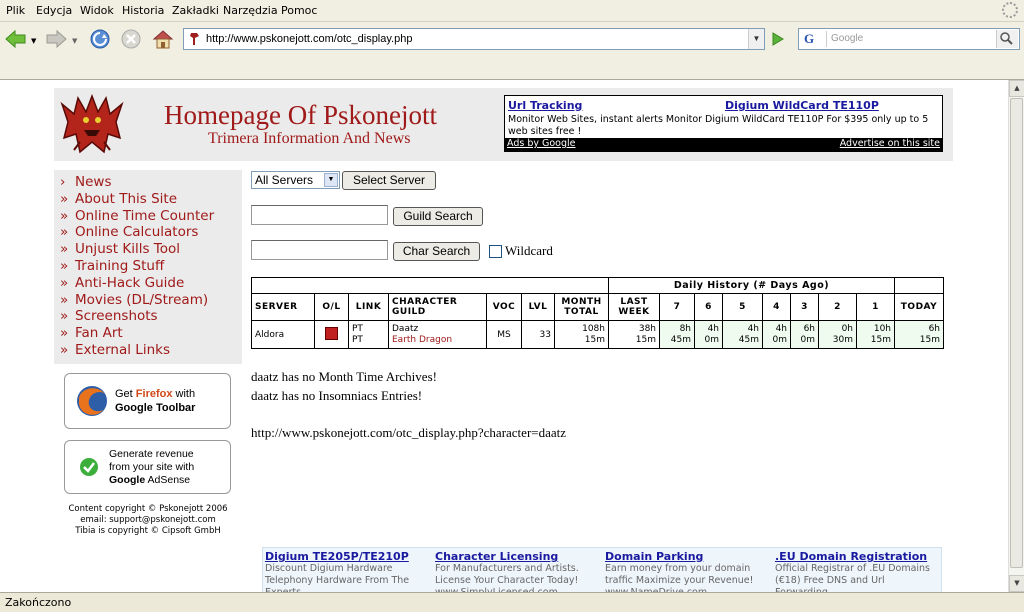 This screenshot has width=1024, height=612. Describe the element at coordinates (430, 285) in the screenshot. I see `table-spacer-cell` at that location.